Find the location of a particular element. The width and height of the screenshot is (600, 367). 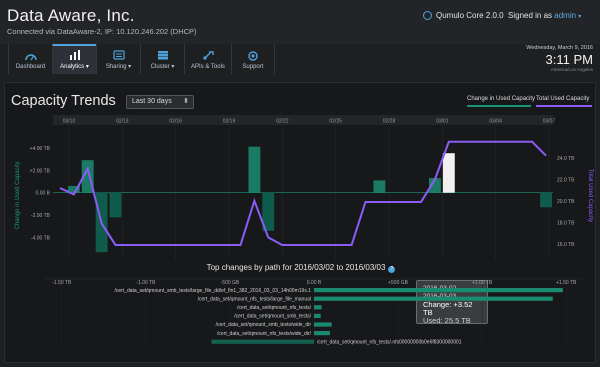

path-label: /cert_data_set/qmount_nfs_tests/ is located at coordinates (274, 308).